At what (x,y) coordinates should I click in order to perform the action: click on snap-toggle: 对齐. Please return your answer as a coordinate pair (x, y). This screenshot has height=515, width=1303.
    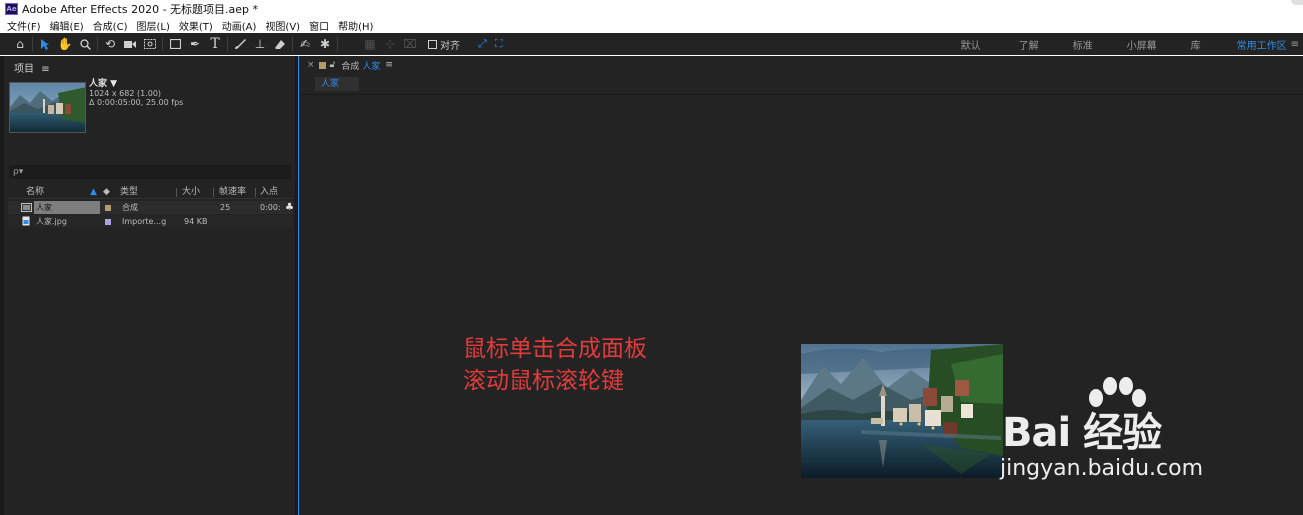
    Looking at the image, I should click on (444, 44).